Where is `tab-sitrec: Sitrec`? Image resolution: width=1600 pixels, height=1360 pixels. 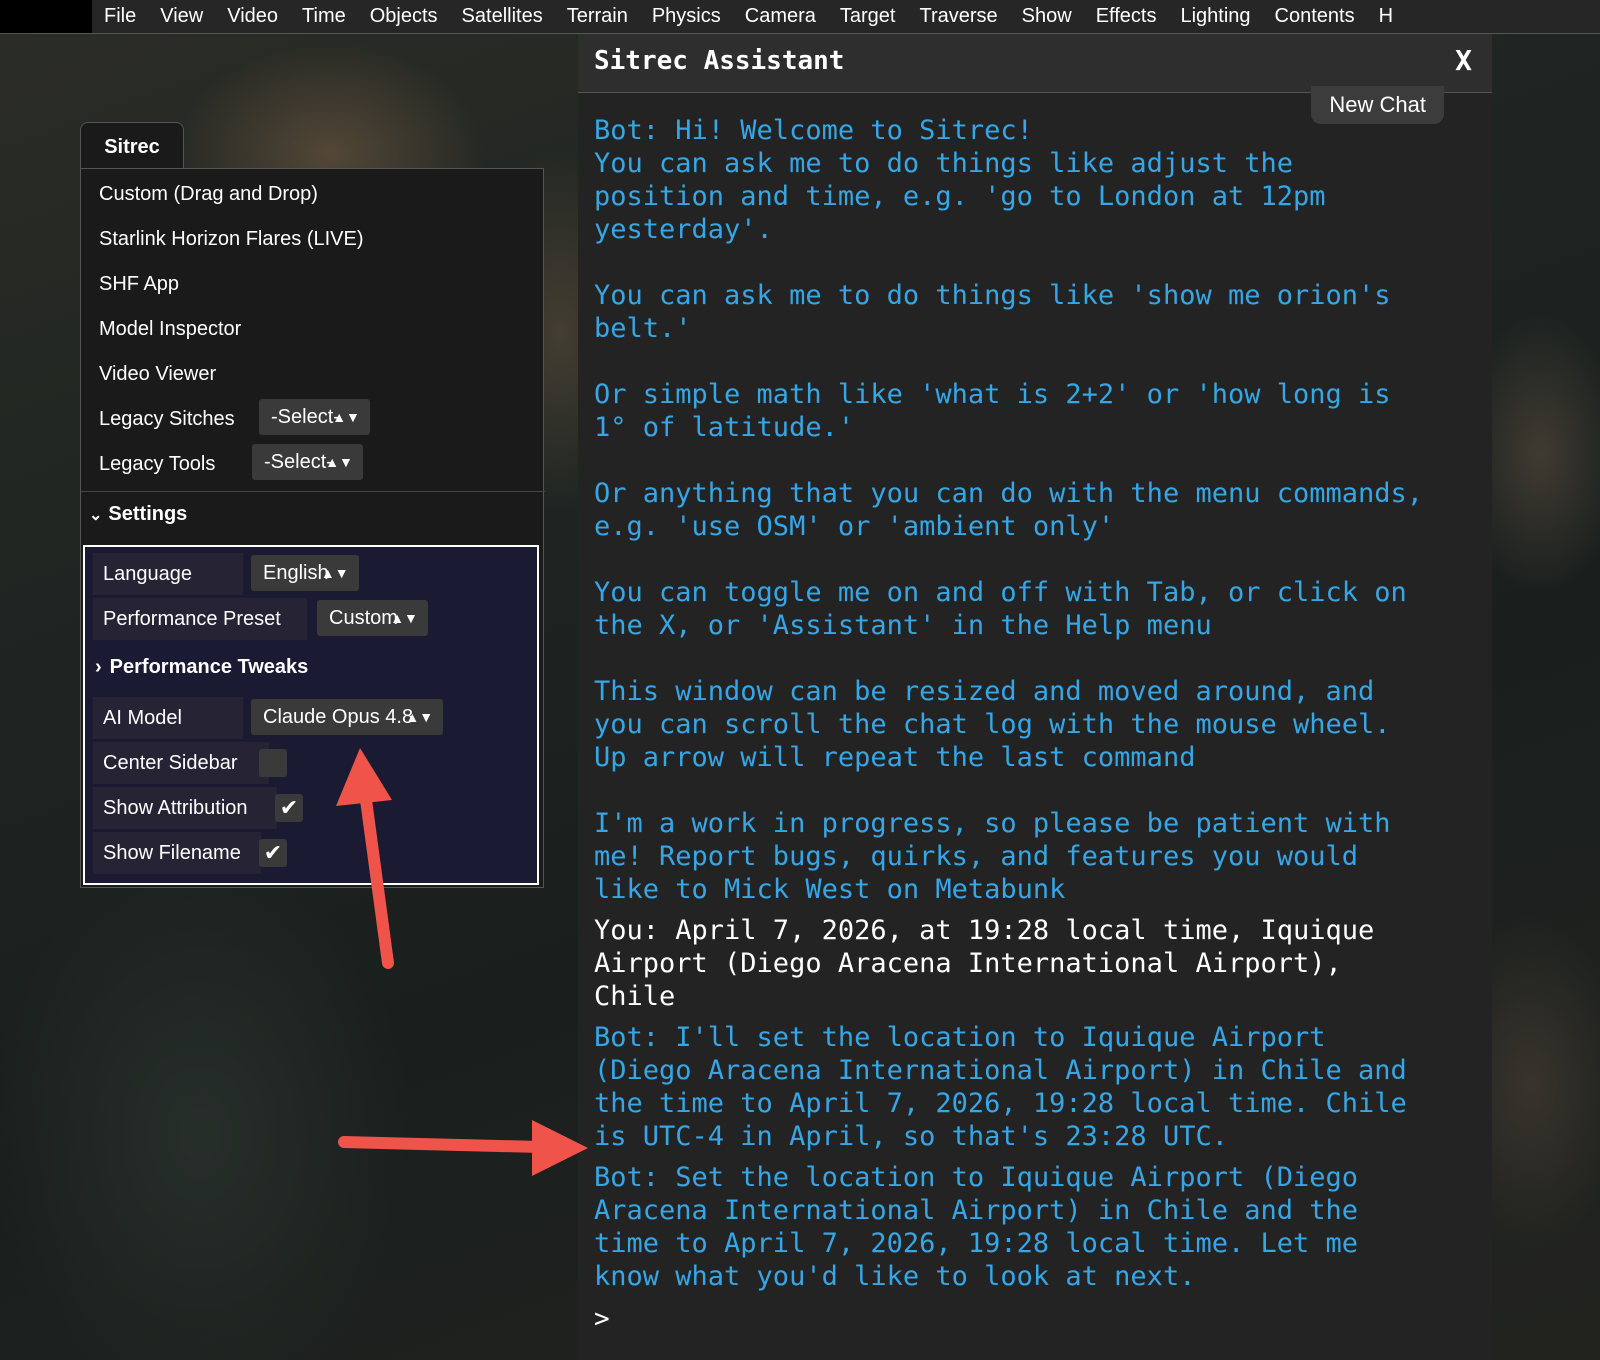
tab-sitrec: Sitrec is located at coordinates (132, 145).